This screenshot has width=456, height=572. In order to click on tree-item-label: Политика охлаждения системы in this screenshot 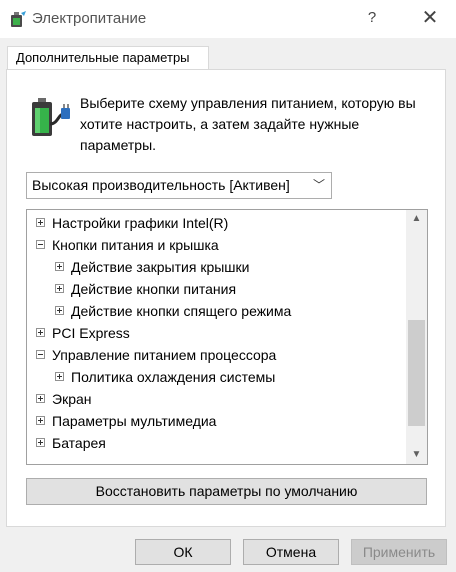, I will do `click(173, 377)`.